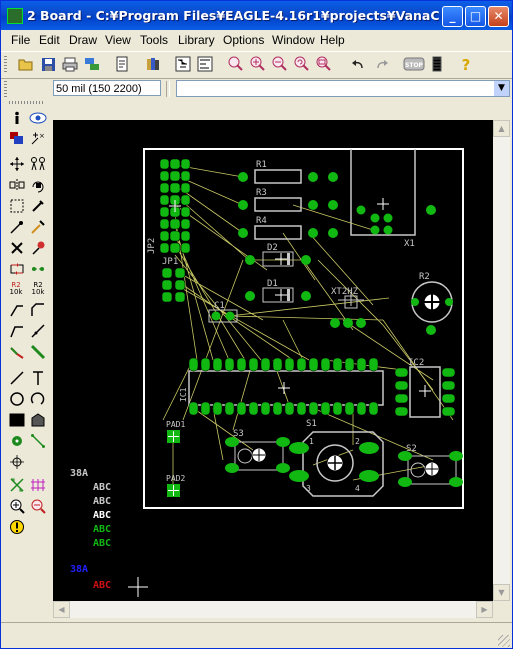 The image size is (513, 649). Describe the element at coordinates (49, 40) in the screenshot. I see `menu-edit: Edit` at that location.